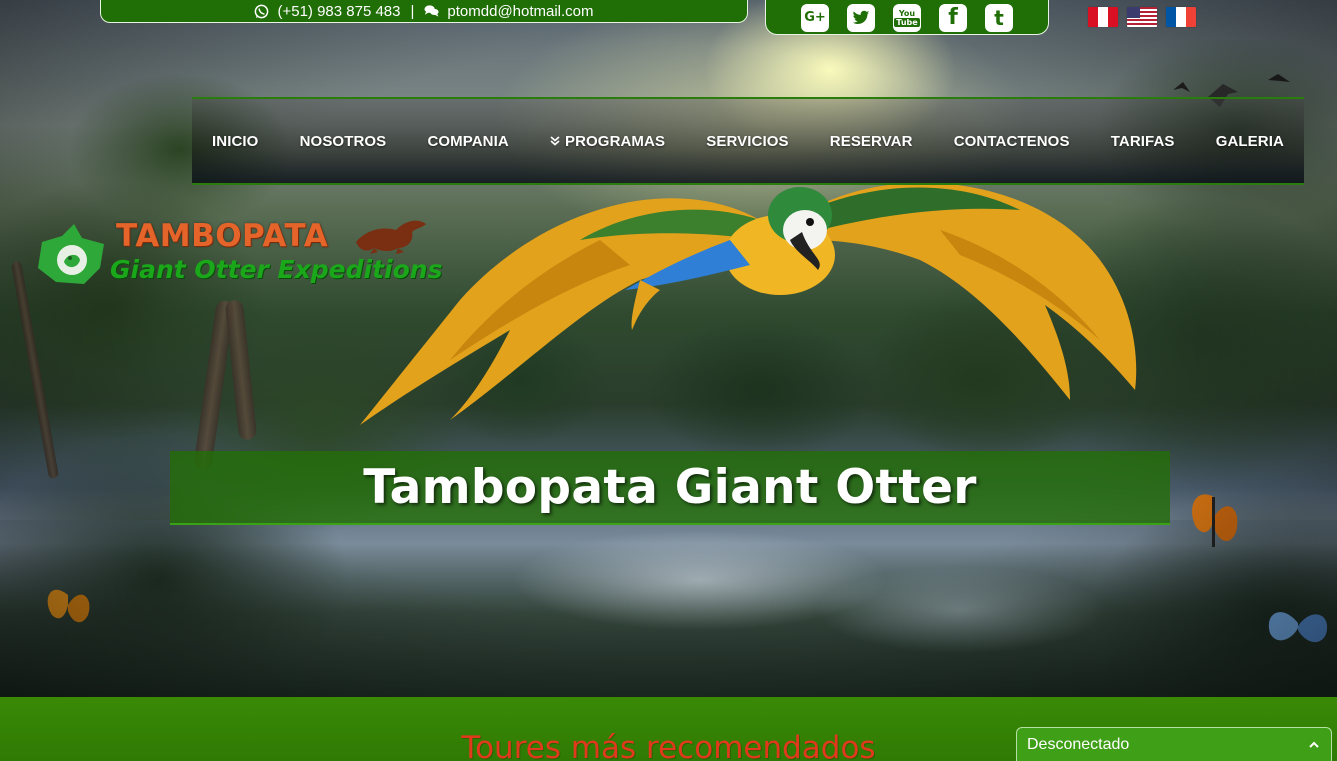 This screenshot has width=1337, height=761. Describe the element at coordinates (1250, 141) in the screenshot. I see `nav-item-galeria: GALERIA` at that location.